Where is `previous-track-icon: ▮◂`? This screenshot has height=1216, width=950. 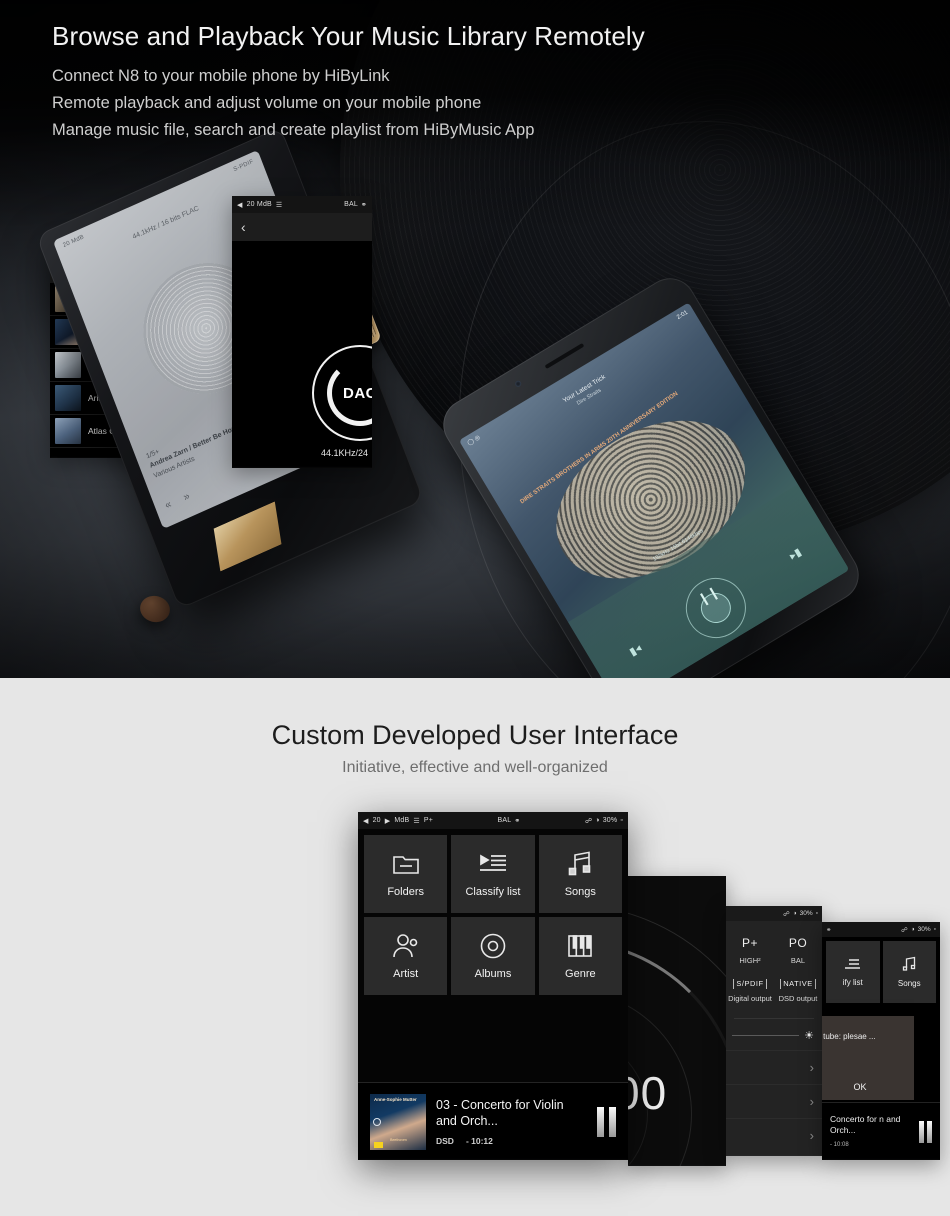
previous-track-icon: ▮◂ is located at coordinates (635, 650).